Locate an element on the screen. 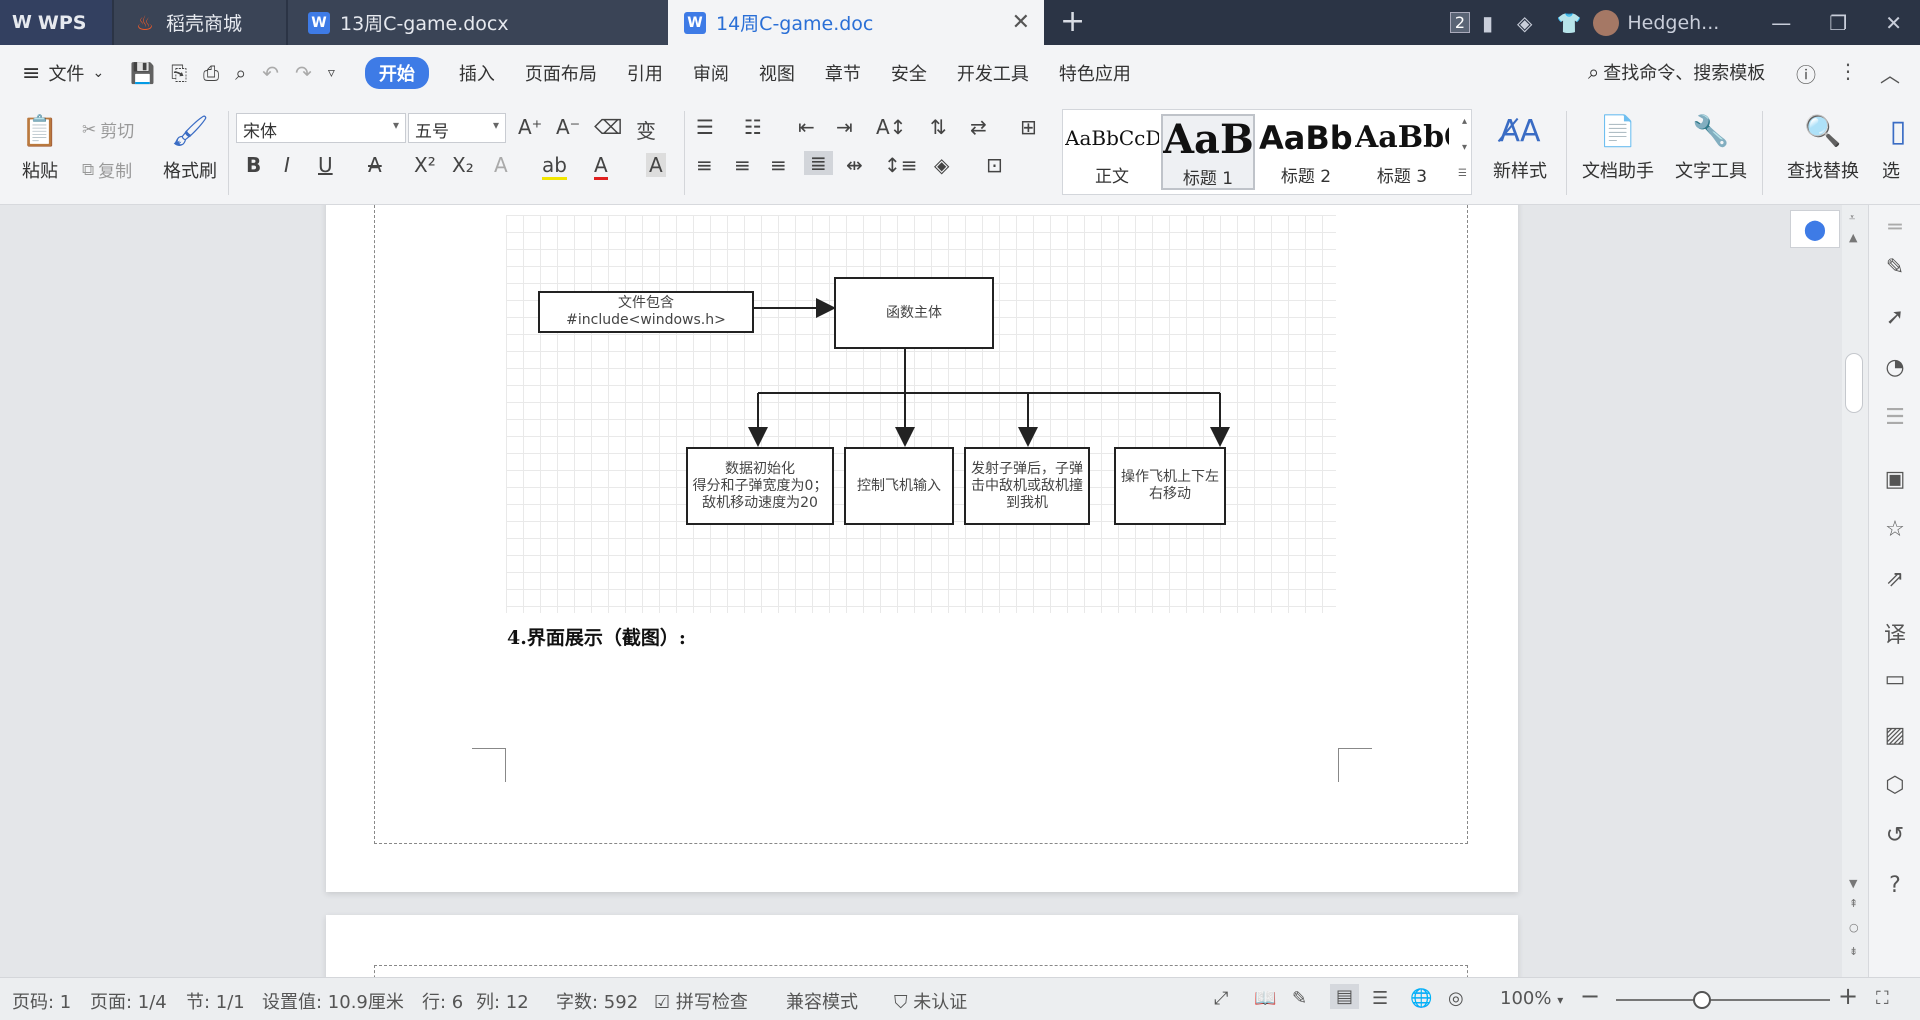 The image size is (1920, 1020). status-setting: 设置值: 10.9厘米 is located at coordinates (333, 1001).